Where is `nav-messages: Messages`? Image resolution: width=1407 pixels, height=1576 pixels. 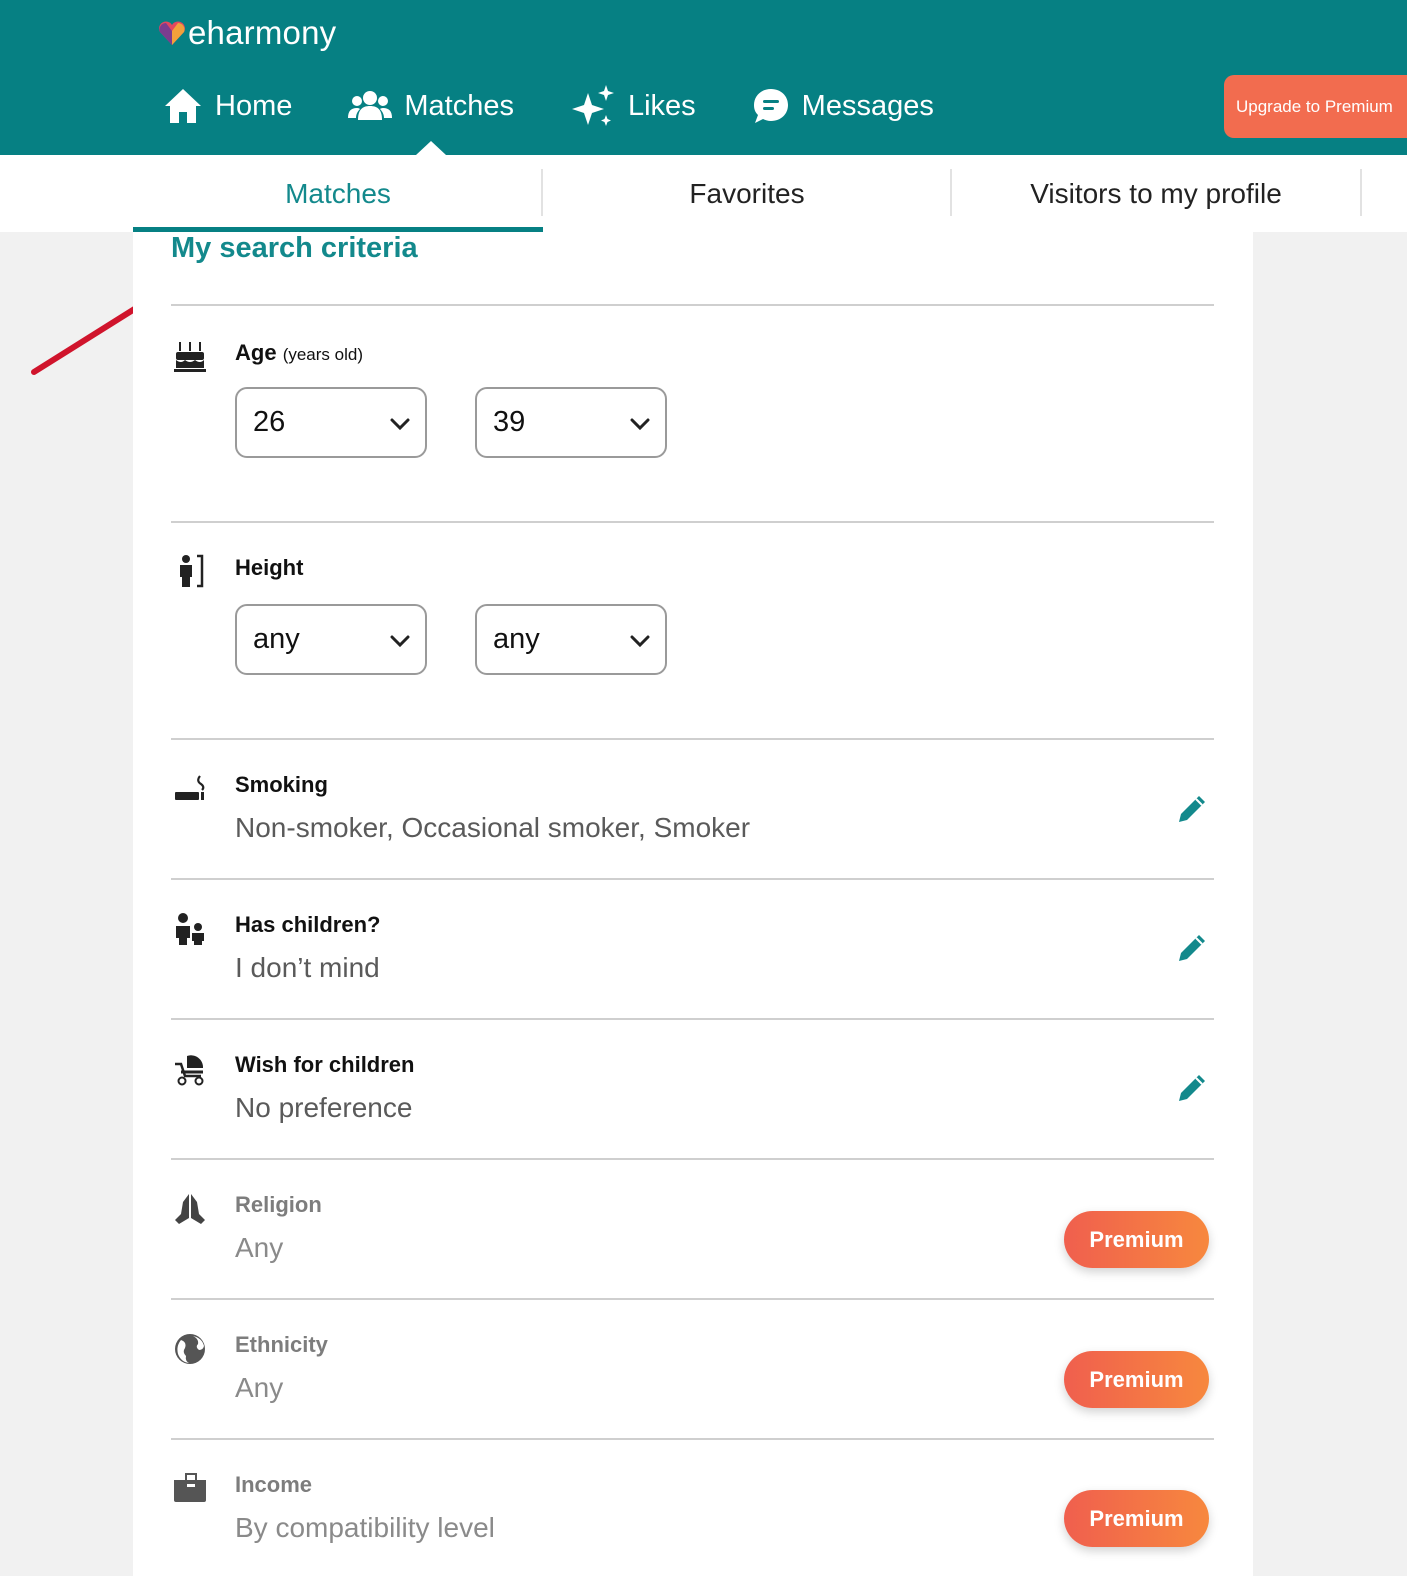 nav-messages: Messages is located at coordinates (843, 106).